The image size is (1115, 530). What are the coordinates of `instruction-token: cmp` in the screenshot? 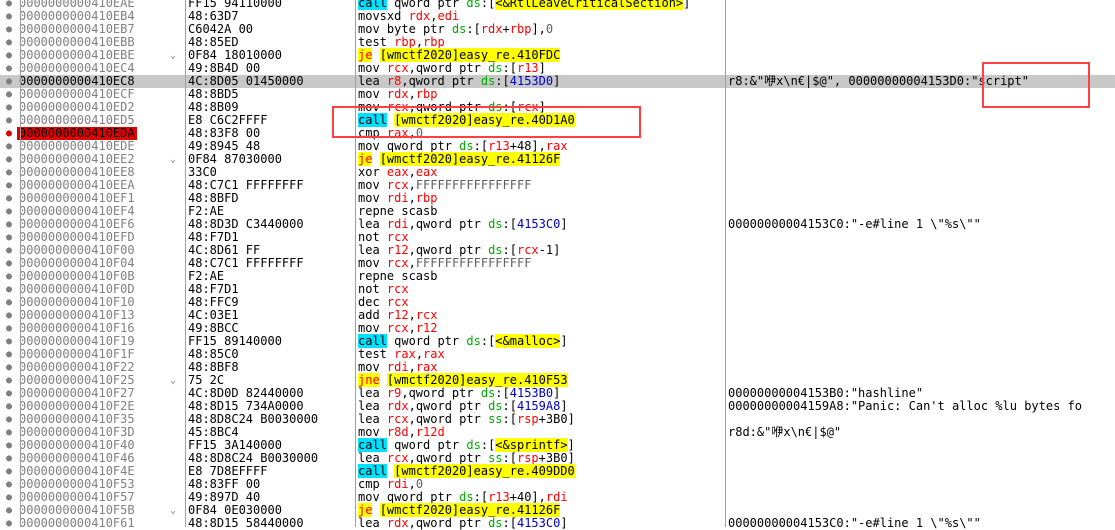 It's located at (372, 484).